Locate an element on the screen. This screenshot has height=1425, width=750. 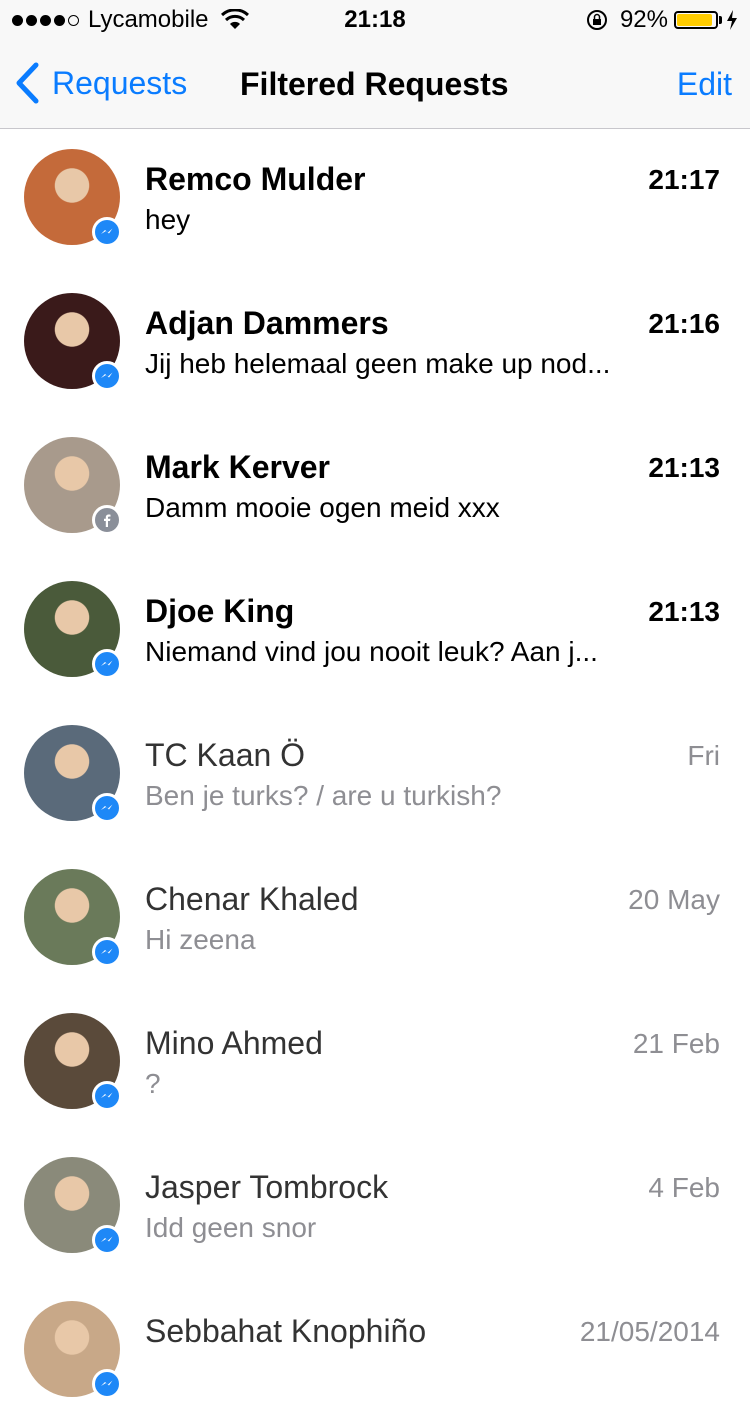
back-button-label: Requests is located at coordinates (120, 82).